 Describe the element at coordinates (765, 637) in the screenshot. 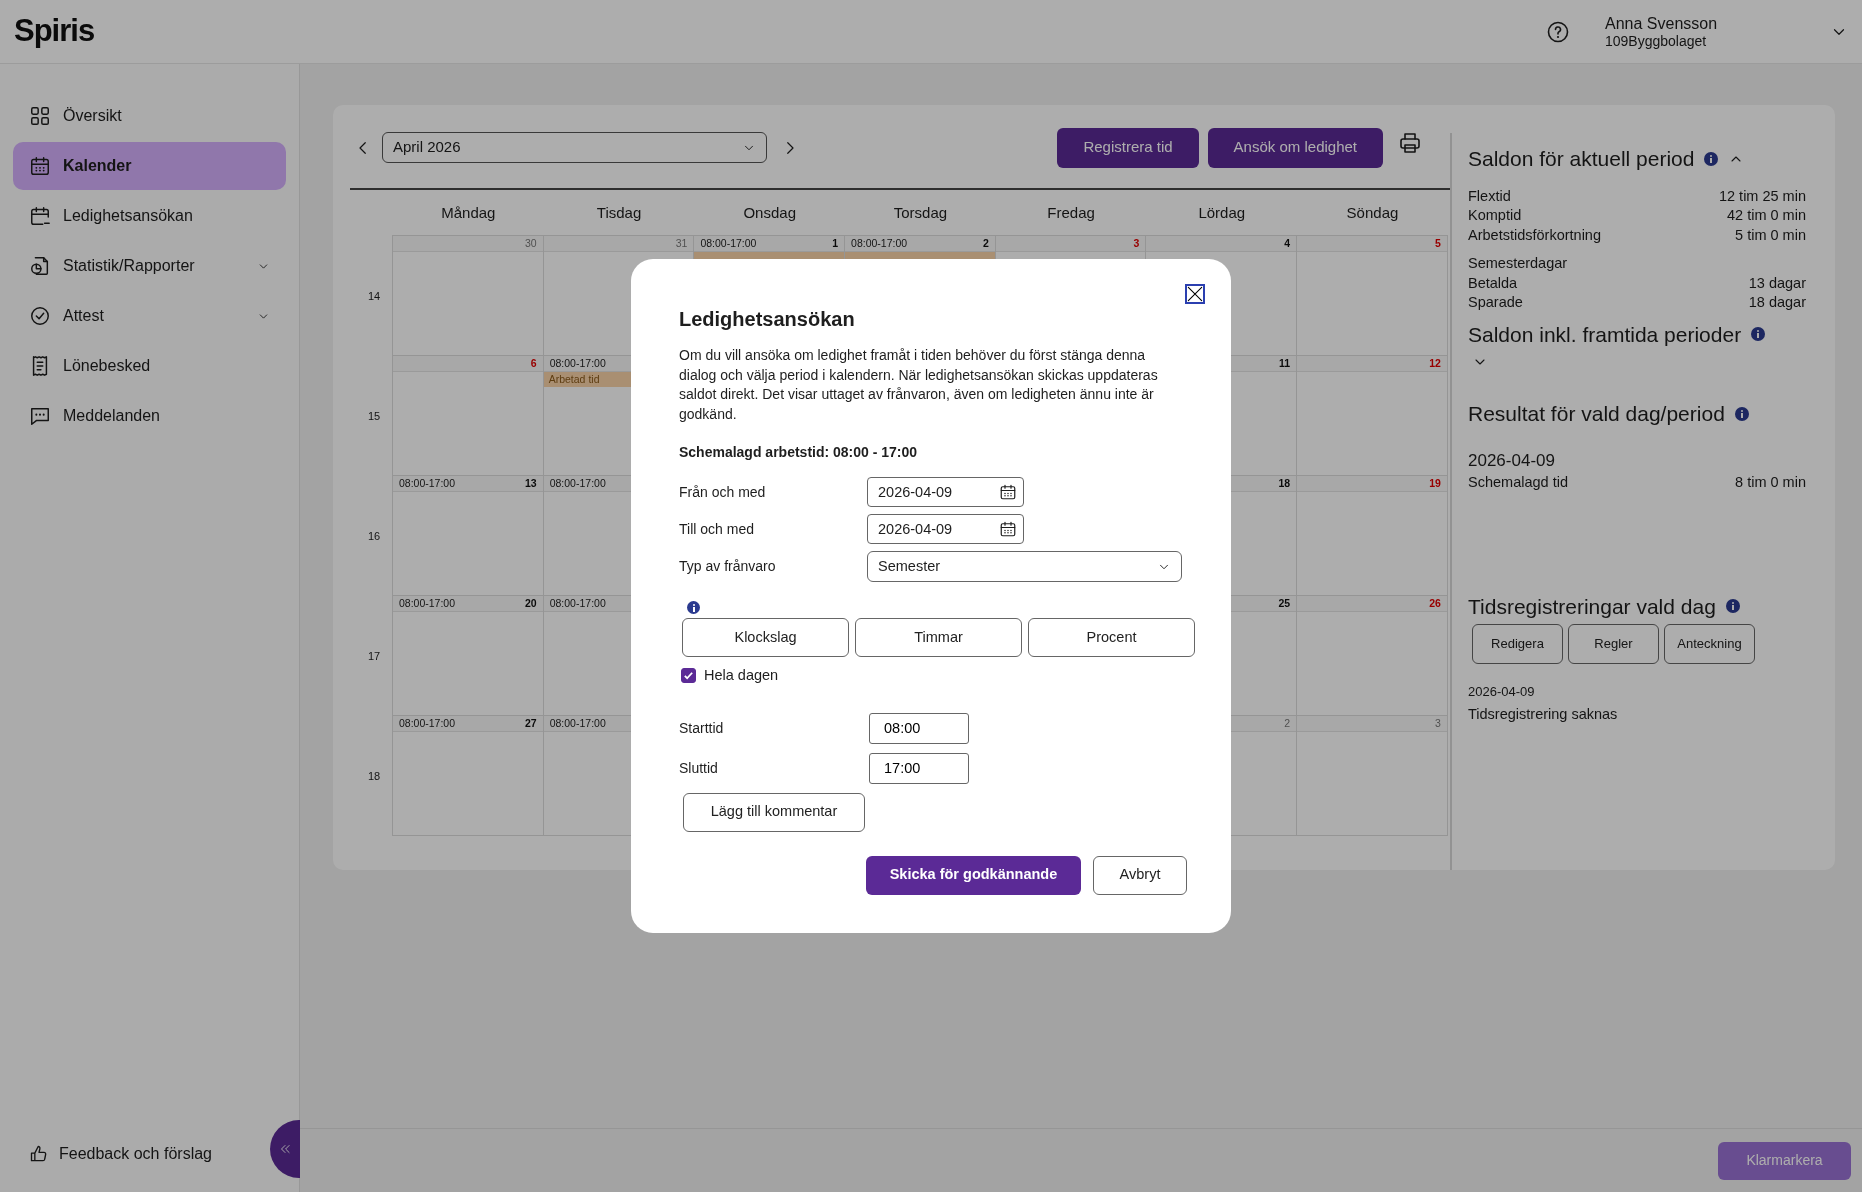

I see `mode-button: Klockslag` at that location.